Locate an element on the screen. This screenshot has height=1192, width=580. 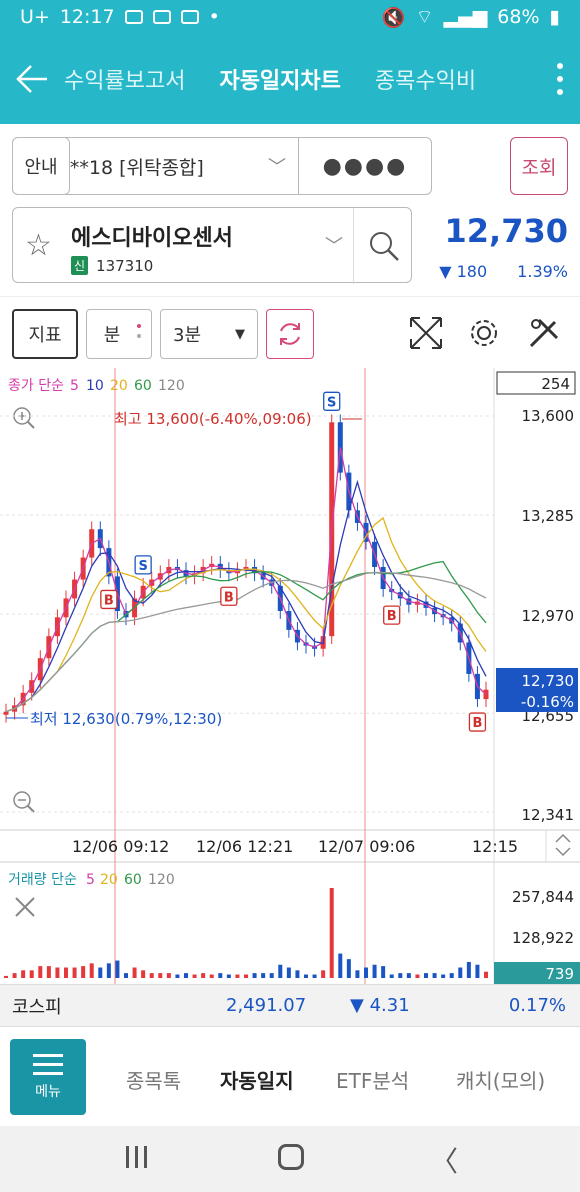
nav-catch-mock: 캐치(모의) is located at coordinates (500, 1079).